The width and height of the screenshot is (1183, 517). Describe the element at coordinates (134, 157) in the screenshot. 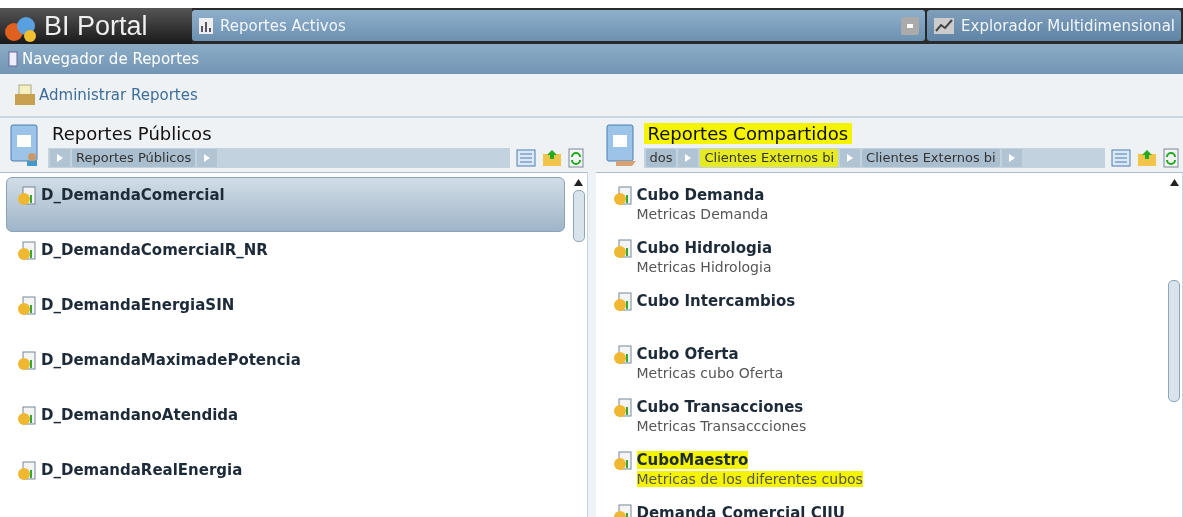

I see `breadcrumb-item: Reportes Públicos` at that location.